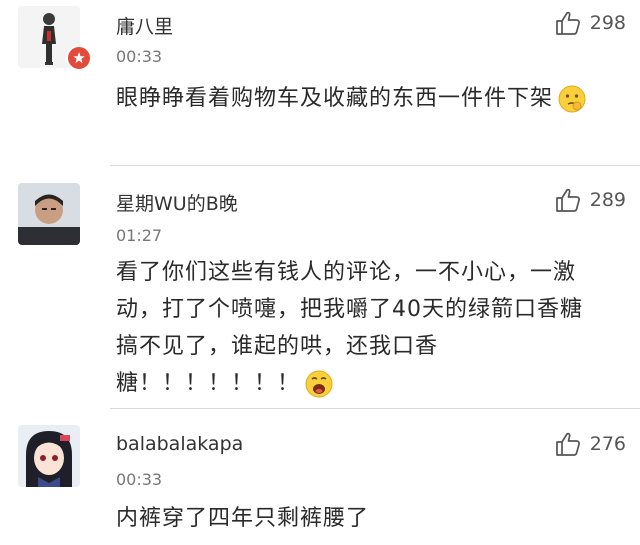 This screenshot has height=545, width=640. What do you see at coordinates (607, 444) in the screenshot?
I see `like-count: 276` at bounding box center [607, 444].